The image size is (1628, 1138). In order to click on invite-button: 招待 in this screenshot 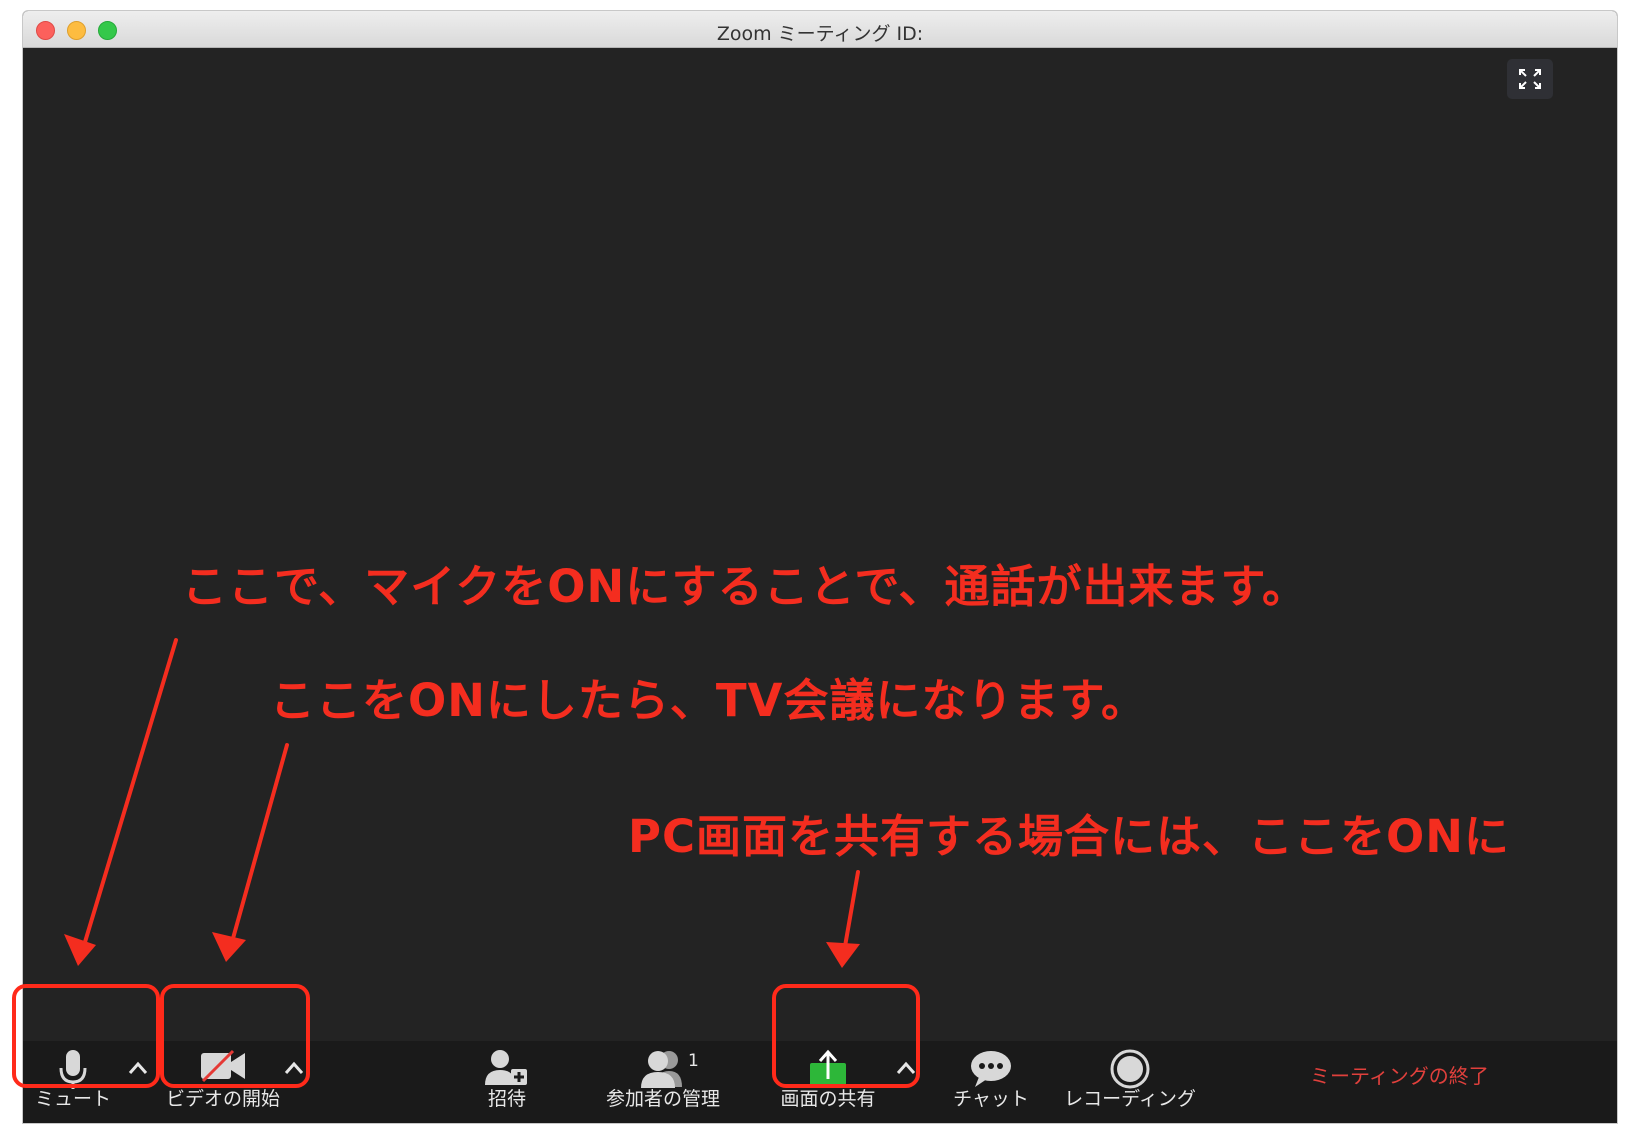, I will do `click(507, 1082)`.